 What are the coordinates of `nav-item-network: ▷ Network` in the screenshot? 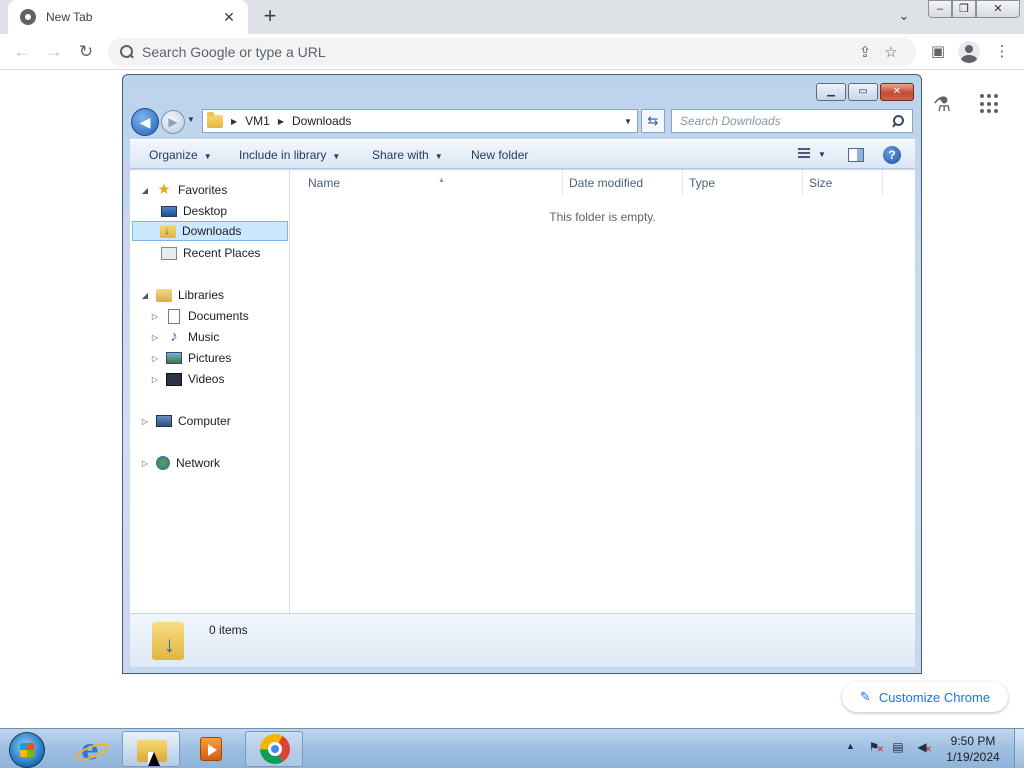 It's located at (180, 463).